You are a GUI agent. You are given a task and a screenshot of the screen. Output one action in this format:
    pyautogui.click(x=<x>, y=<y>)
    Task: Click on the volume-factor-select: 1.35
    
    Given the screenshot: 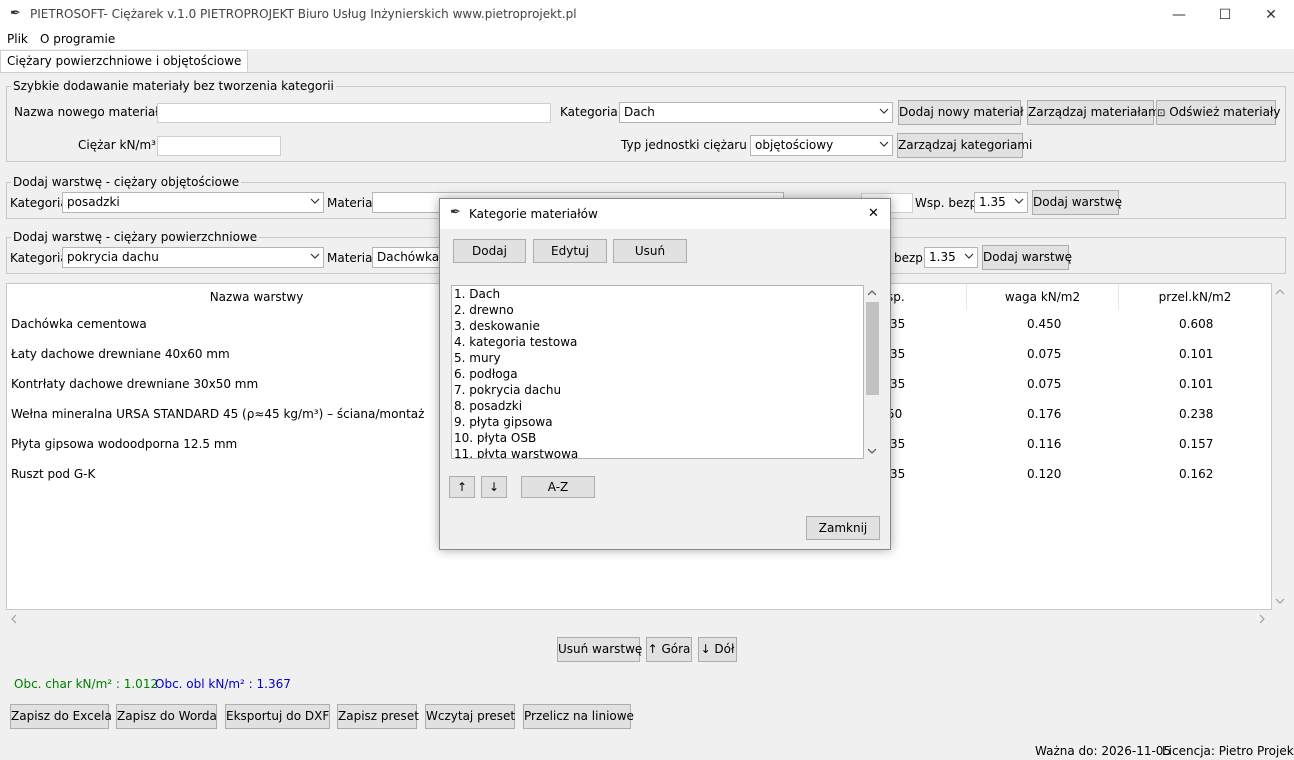 What is the action you would take?
    pyautogui.click(x=1001, y=202)
    